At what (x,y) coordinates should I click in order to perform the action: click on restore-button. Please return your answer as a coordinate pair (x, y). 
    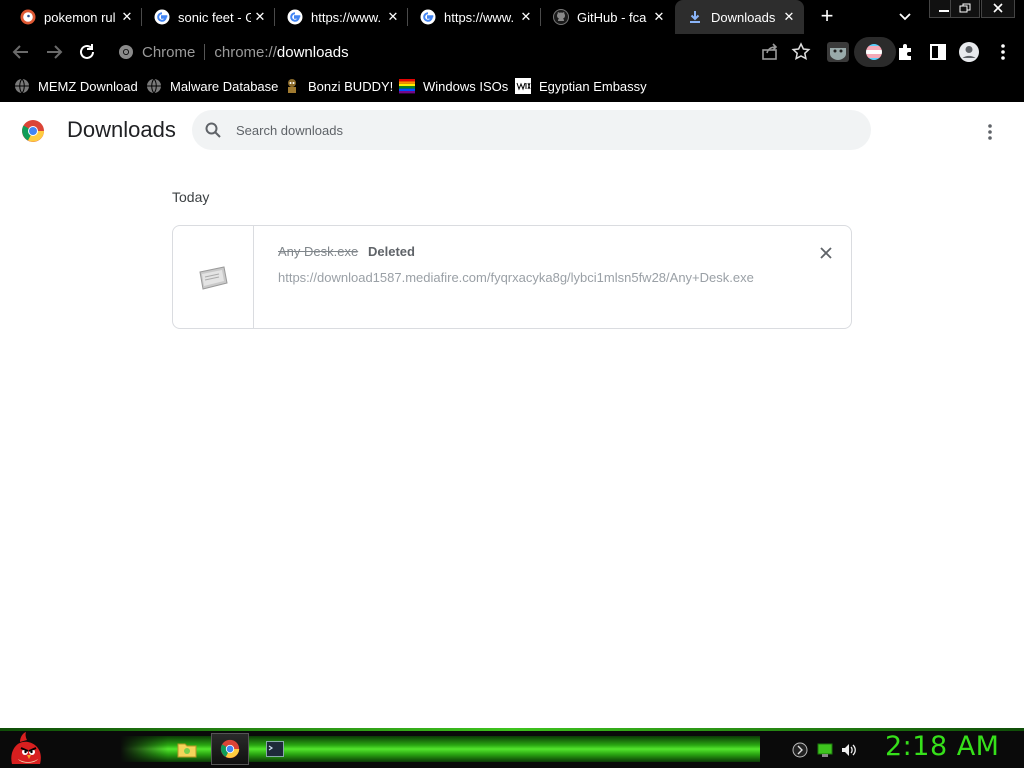
    Looking at the image, I should click on (965, 9).